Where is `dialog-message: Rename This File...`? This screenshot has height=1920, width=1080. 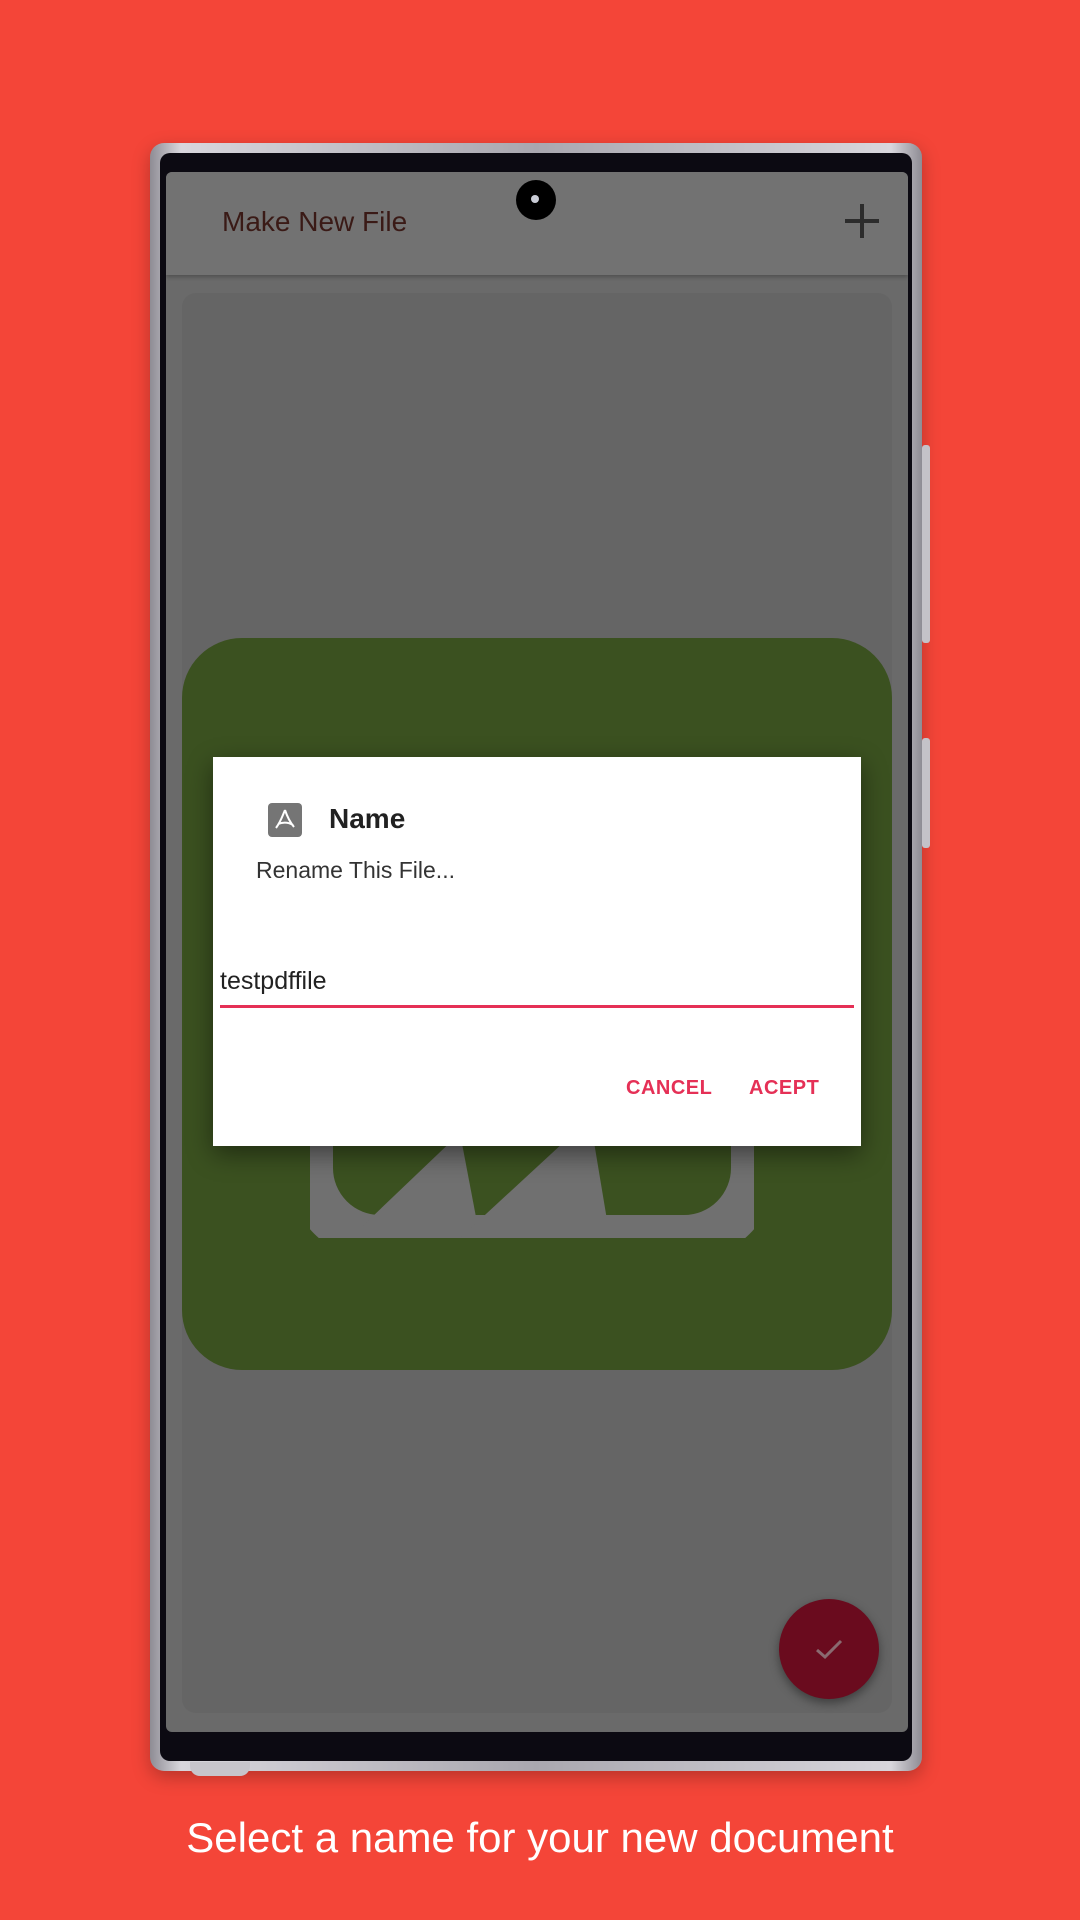
dialog-message: Rename This File... is located at coordinates (355, 870).